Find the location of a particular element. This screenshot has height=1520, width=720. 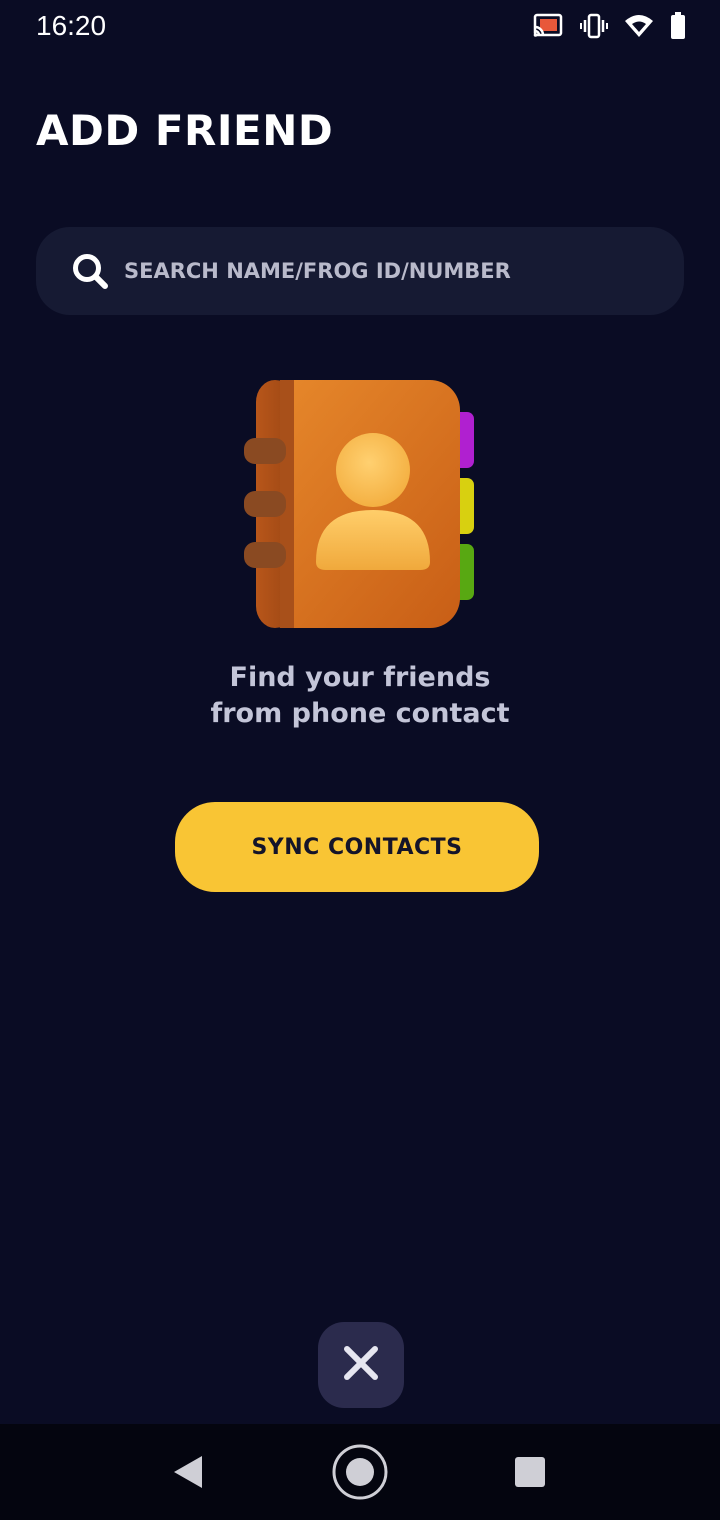

search-input is located at coordinates (384, 271).